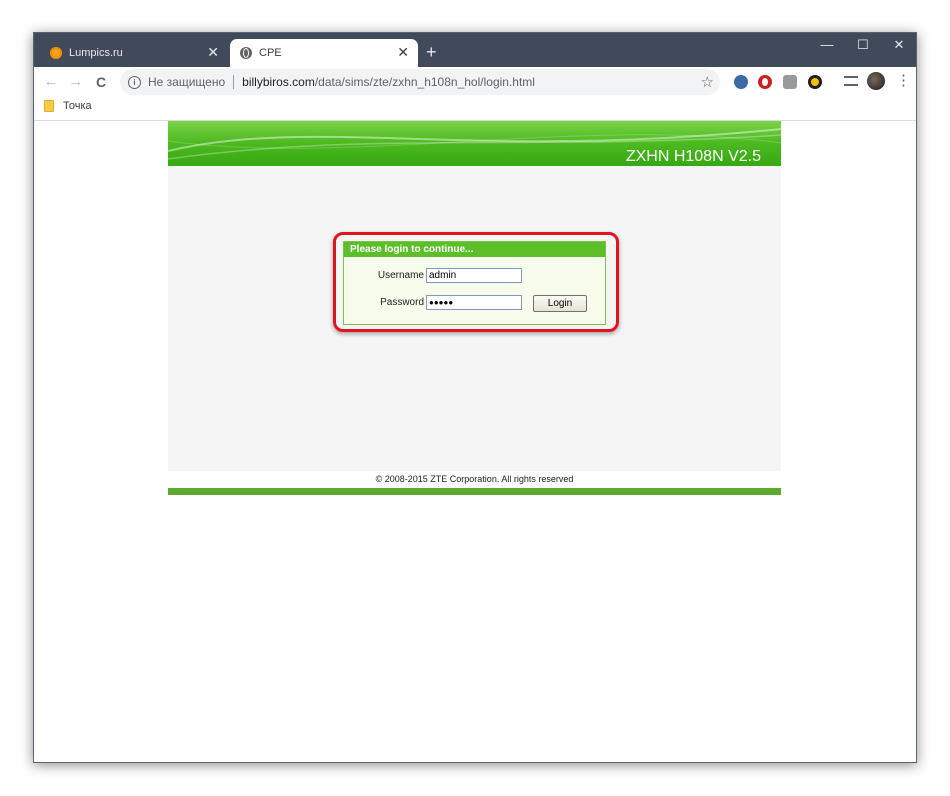 The width and height of the screenshot is (950, 796). What do you see at coordinates (765, 82) in the screenshot?
I see `extension-opera-icon` at bounding box center [765, 82].